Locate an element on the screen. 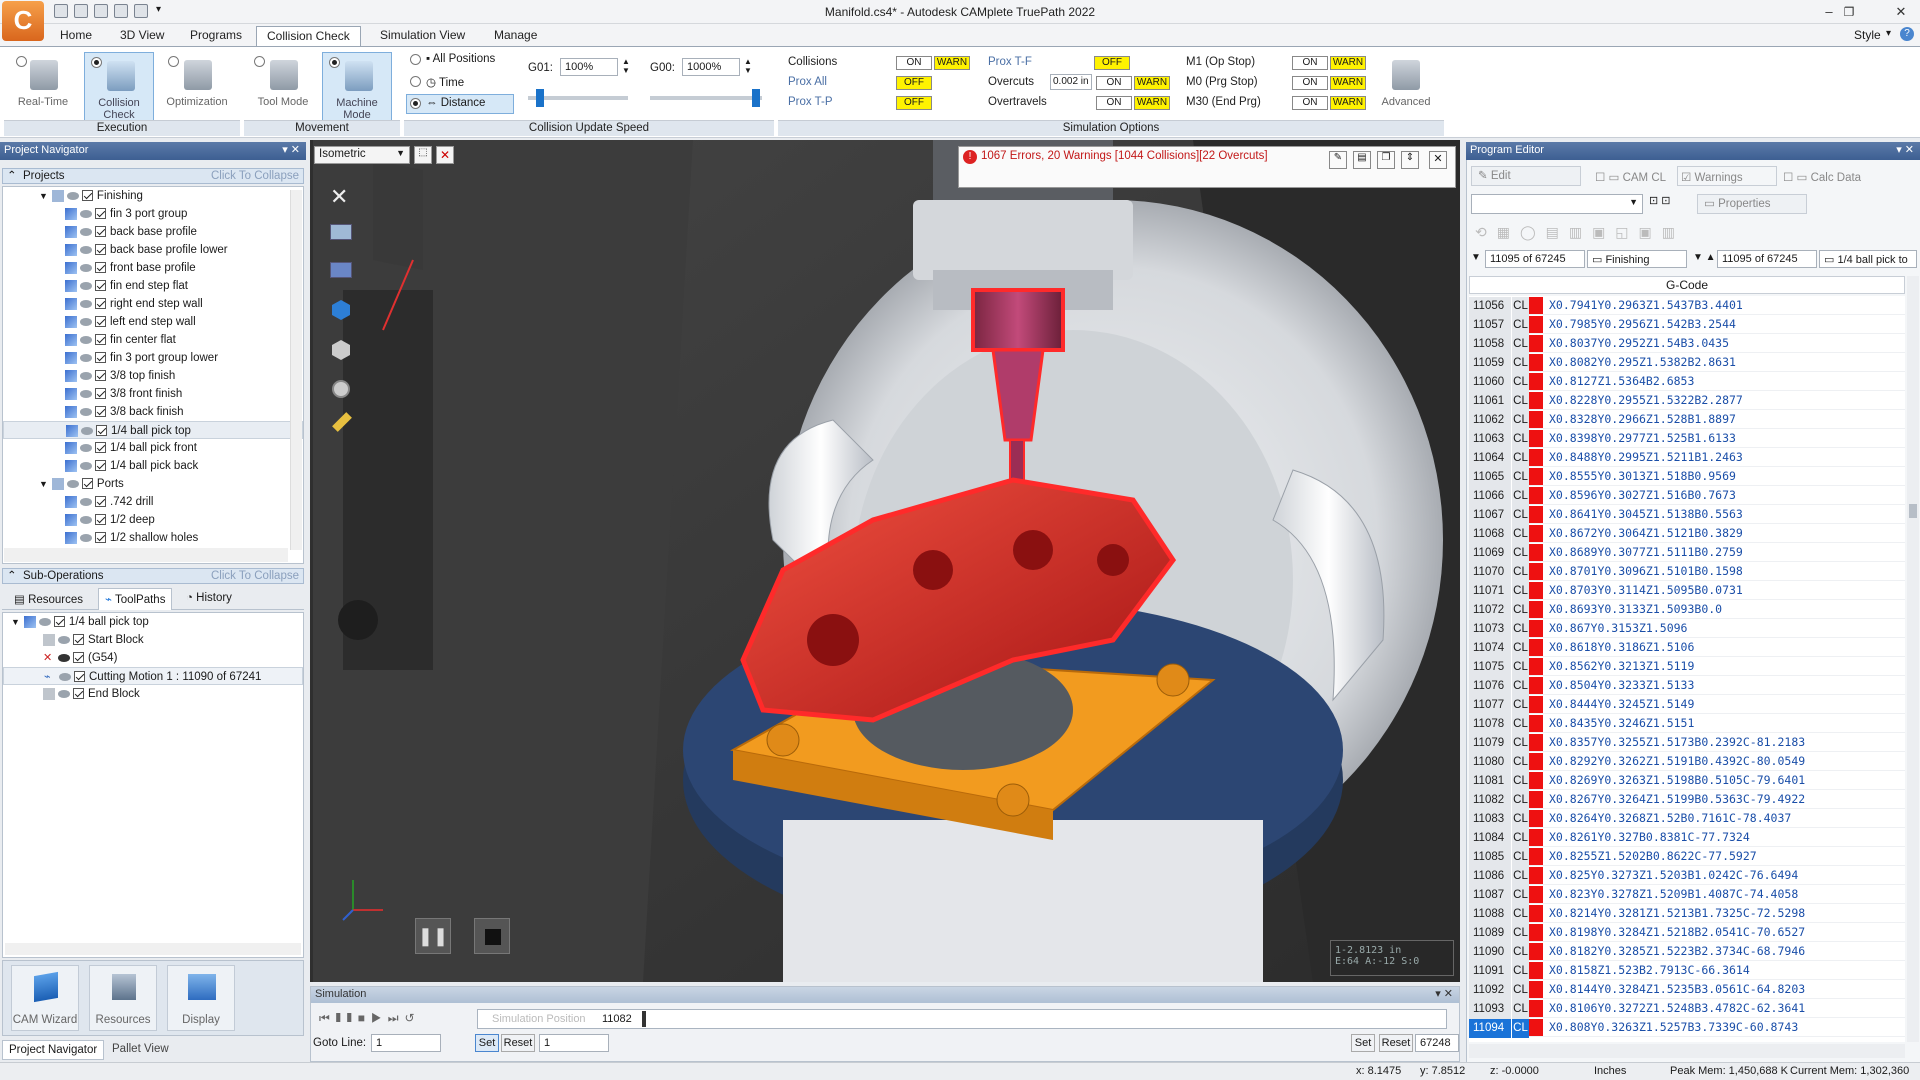 Image resolution: width=1920 pixels, height=1080 pixels. resources-button: Resources is located at coordinates (123, 998).